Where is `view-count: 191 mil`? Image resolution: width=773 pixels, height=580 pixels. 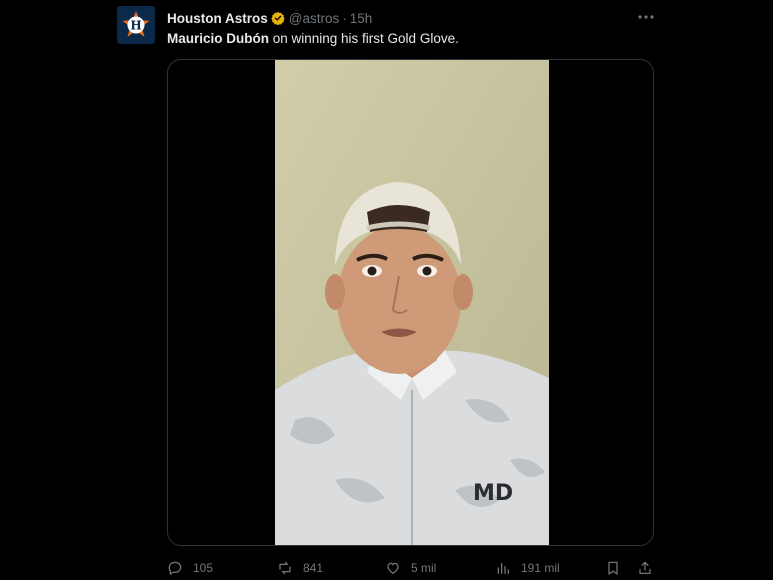
view-count: 191 mil is located at coordinates (540, 568).